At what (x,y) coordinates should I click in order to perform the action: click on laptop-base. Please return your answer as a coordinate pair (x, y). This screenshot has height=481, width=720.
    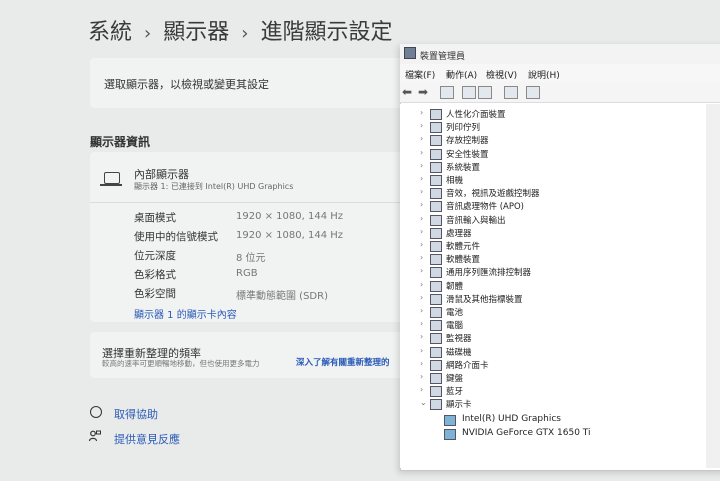
    Looking at the image, I should click on (111, 185).